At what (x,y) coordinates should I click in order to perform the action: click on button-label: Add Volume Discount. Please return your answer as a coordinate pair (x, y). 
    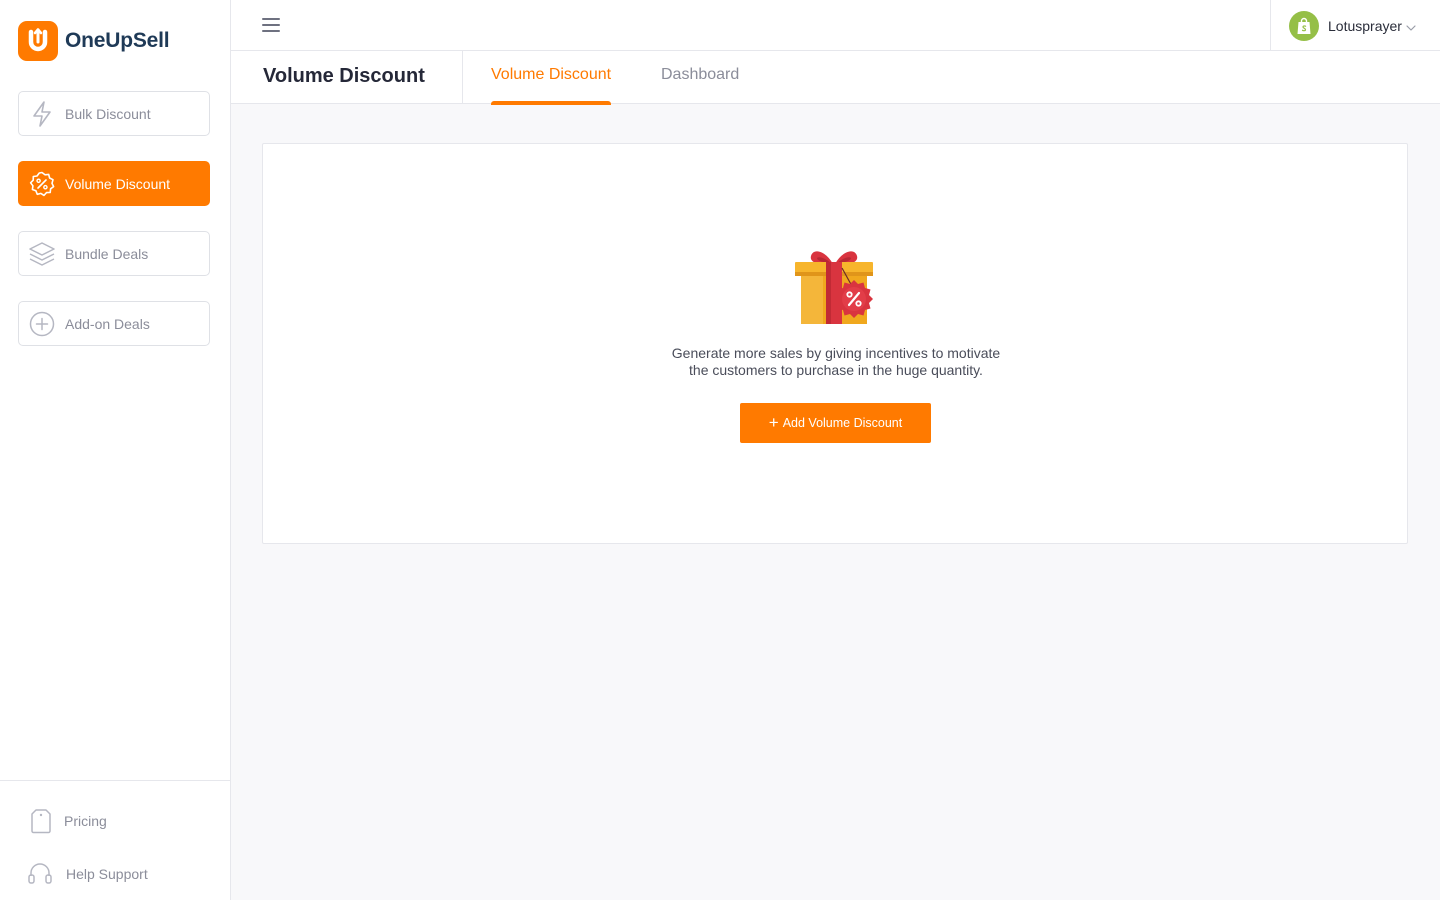
    Looking at the image, I should click on (842, 423).